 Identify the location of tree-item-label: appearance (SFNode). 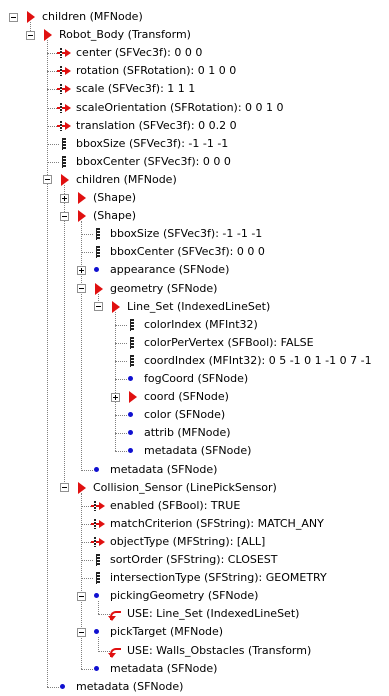
(170, 270).